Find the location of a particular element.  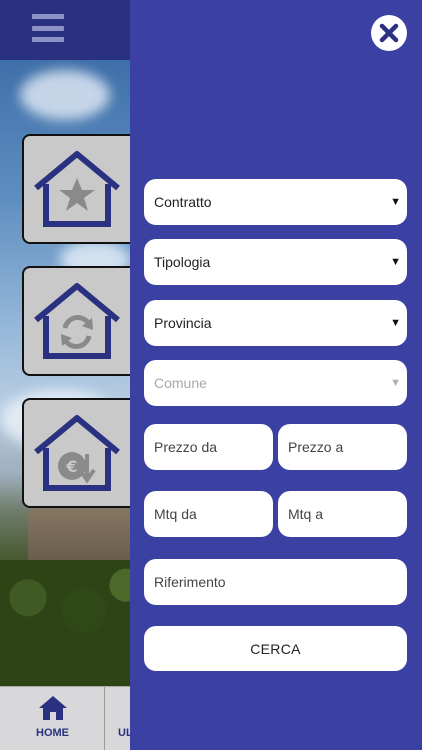

close-button is located at coordinates (389, 33).